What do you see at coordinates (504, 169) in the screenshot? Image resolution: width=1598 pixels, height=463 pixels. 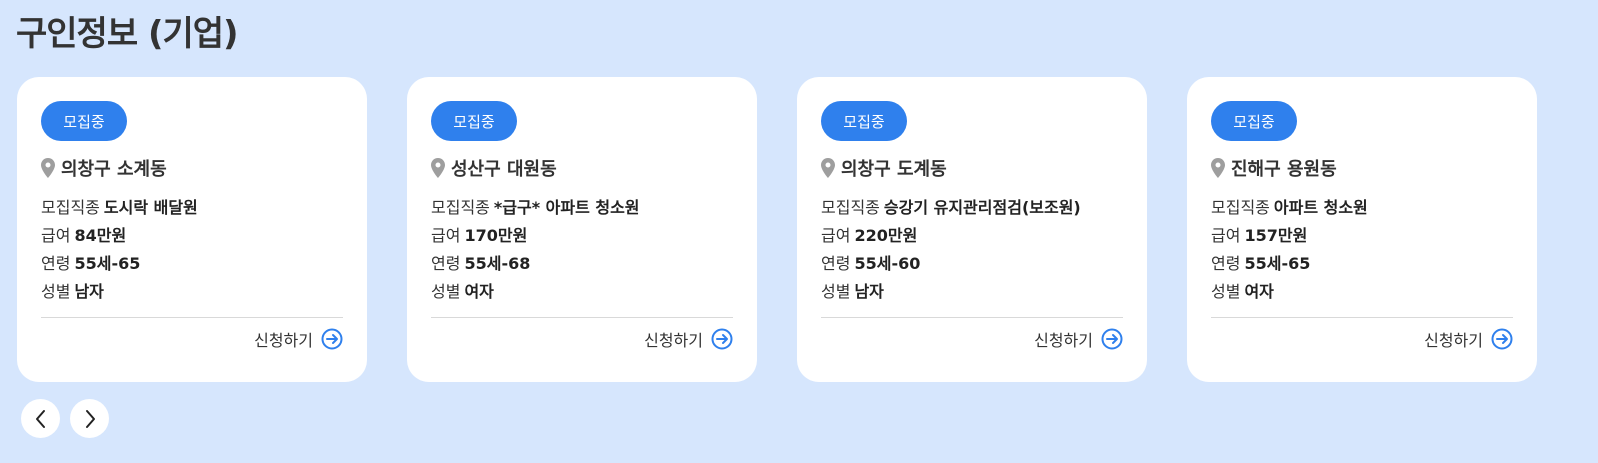 I see `location-text: 성산구 대원동` at bounding box center [504, 169].